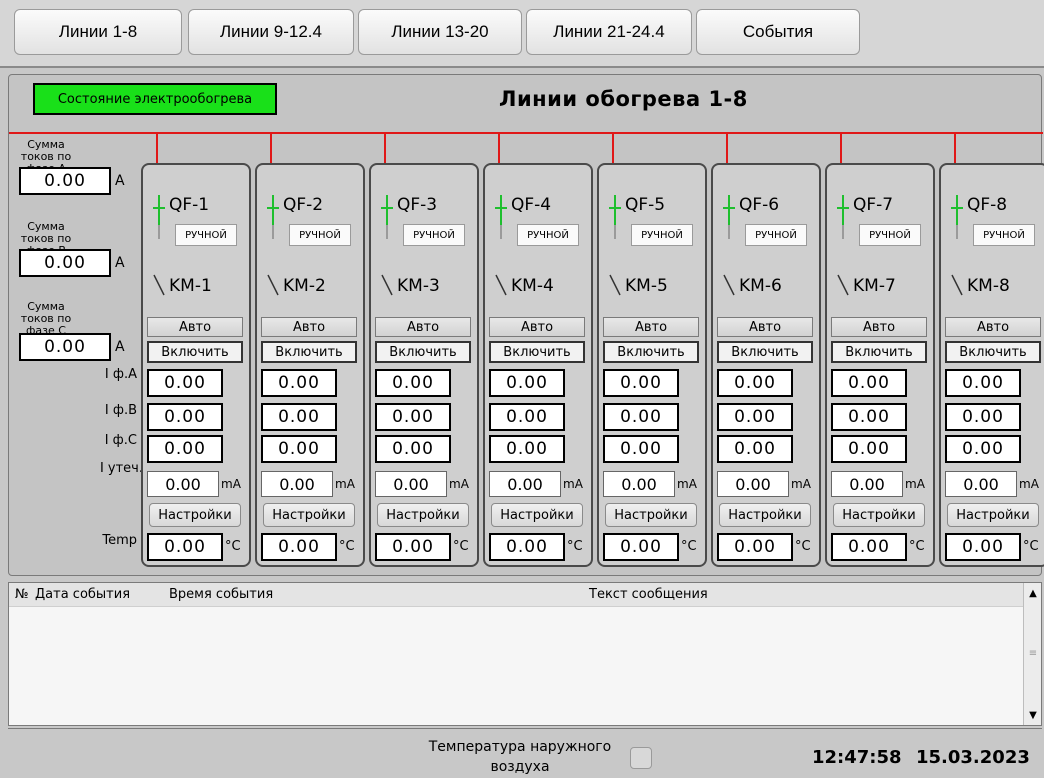  Describe the element at coordinates (1033, 593) in the screenshot. I see `scroll-up-icon: ▲` at that location.